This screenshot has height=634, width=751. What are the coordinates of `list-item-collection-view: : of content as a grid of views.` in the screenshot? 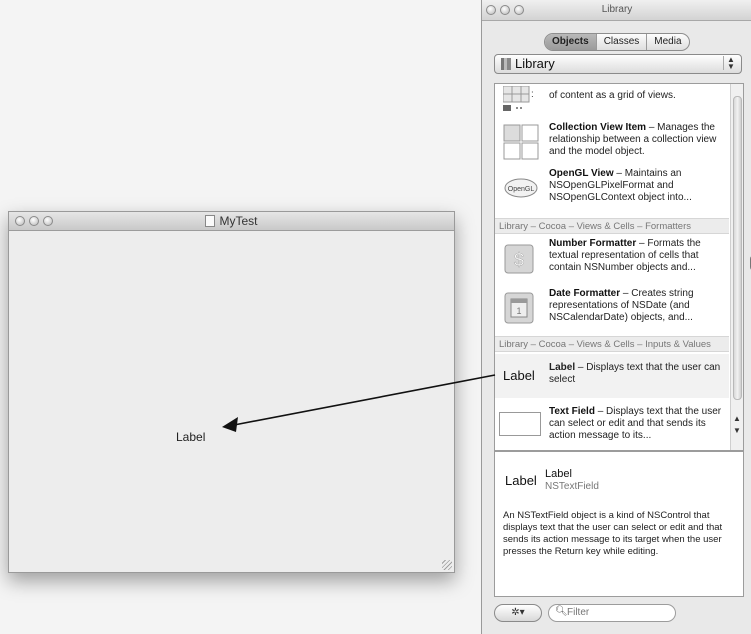 It's located at (612, 101).